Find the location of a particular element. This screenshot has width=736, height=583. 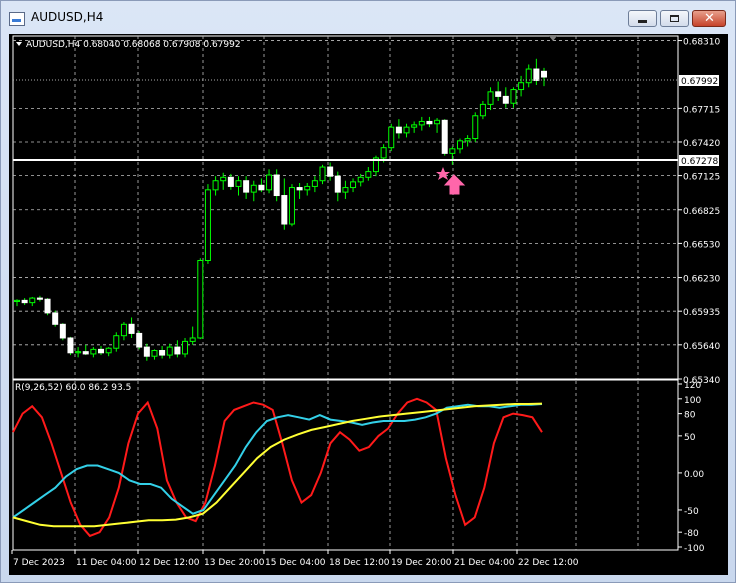

indicator-tick-label: 100 is located at coordinates (692, 401).